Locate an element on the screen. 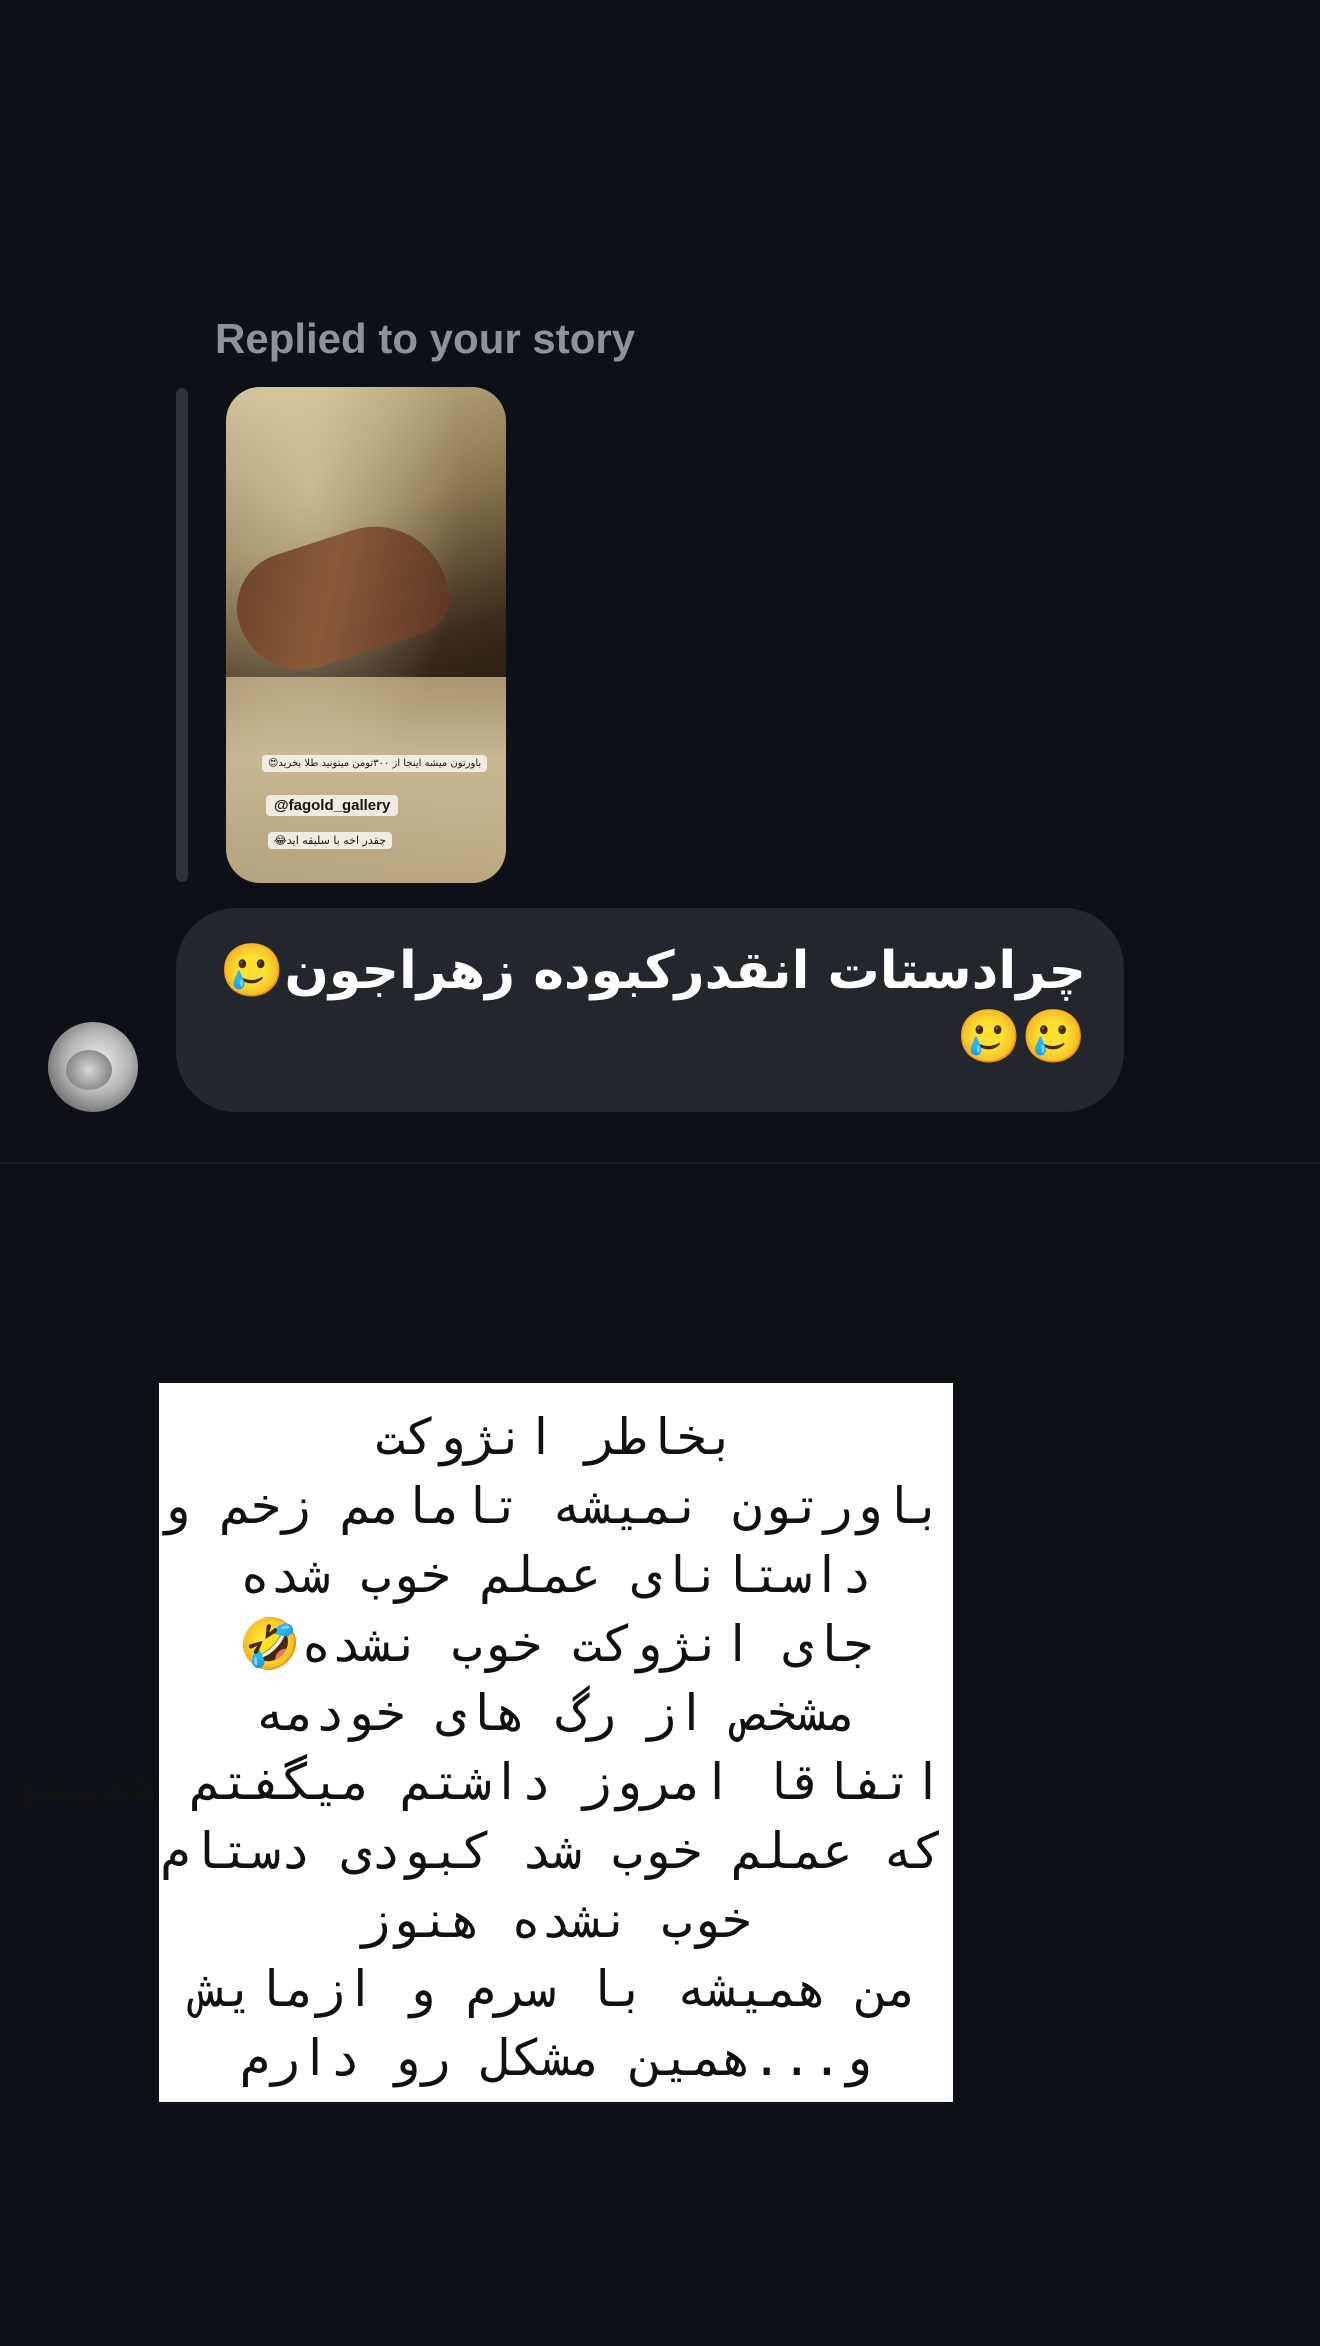 This screenshot has height=2346, width=1320. story-text-line: من همیشه با سرم و ازمایش is located at coordinates (556, 1989).